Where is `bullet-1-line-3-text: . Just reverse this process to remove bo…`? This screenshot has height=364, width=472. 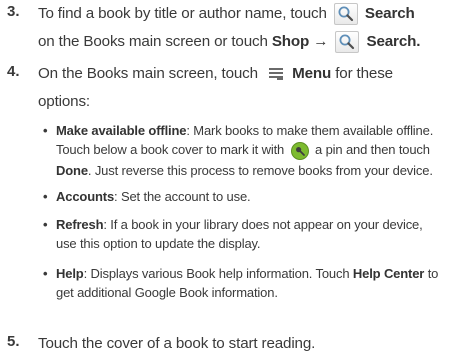
bullet-1-line-3-text: . Just reverse this process to remove bo… is located at coordinates (260, 170).